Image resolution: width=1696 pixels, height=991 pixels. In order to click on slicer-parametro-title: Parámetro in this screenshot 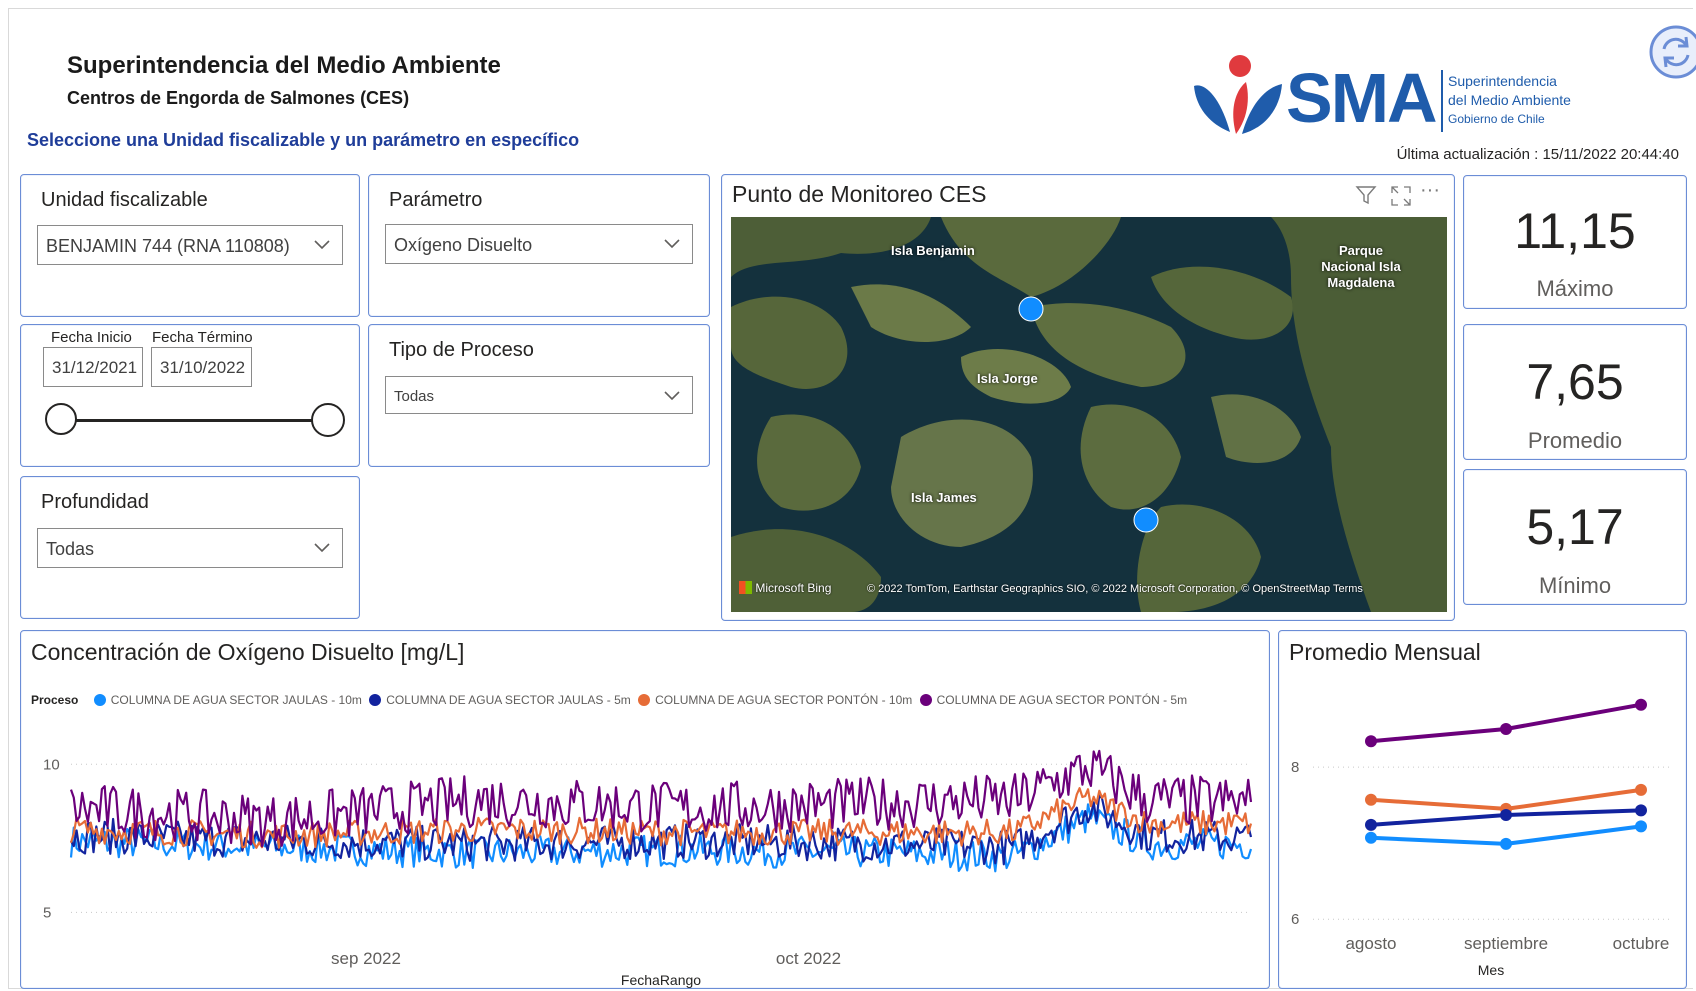, I will do `click(436, 200)`.